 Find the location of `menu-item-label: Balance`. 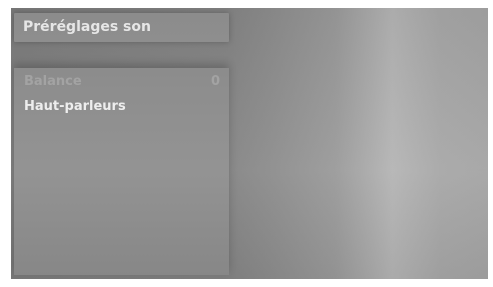

menu-item-label: Balance is located at coordinates (53, 81).